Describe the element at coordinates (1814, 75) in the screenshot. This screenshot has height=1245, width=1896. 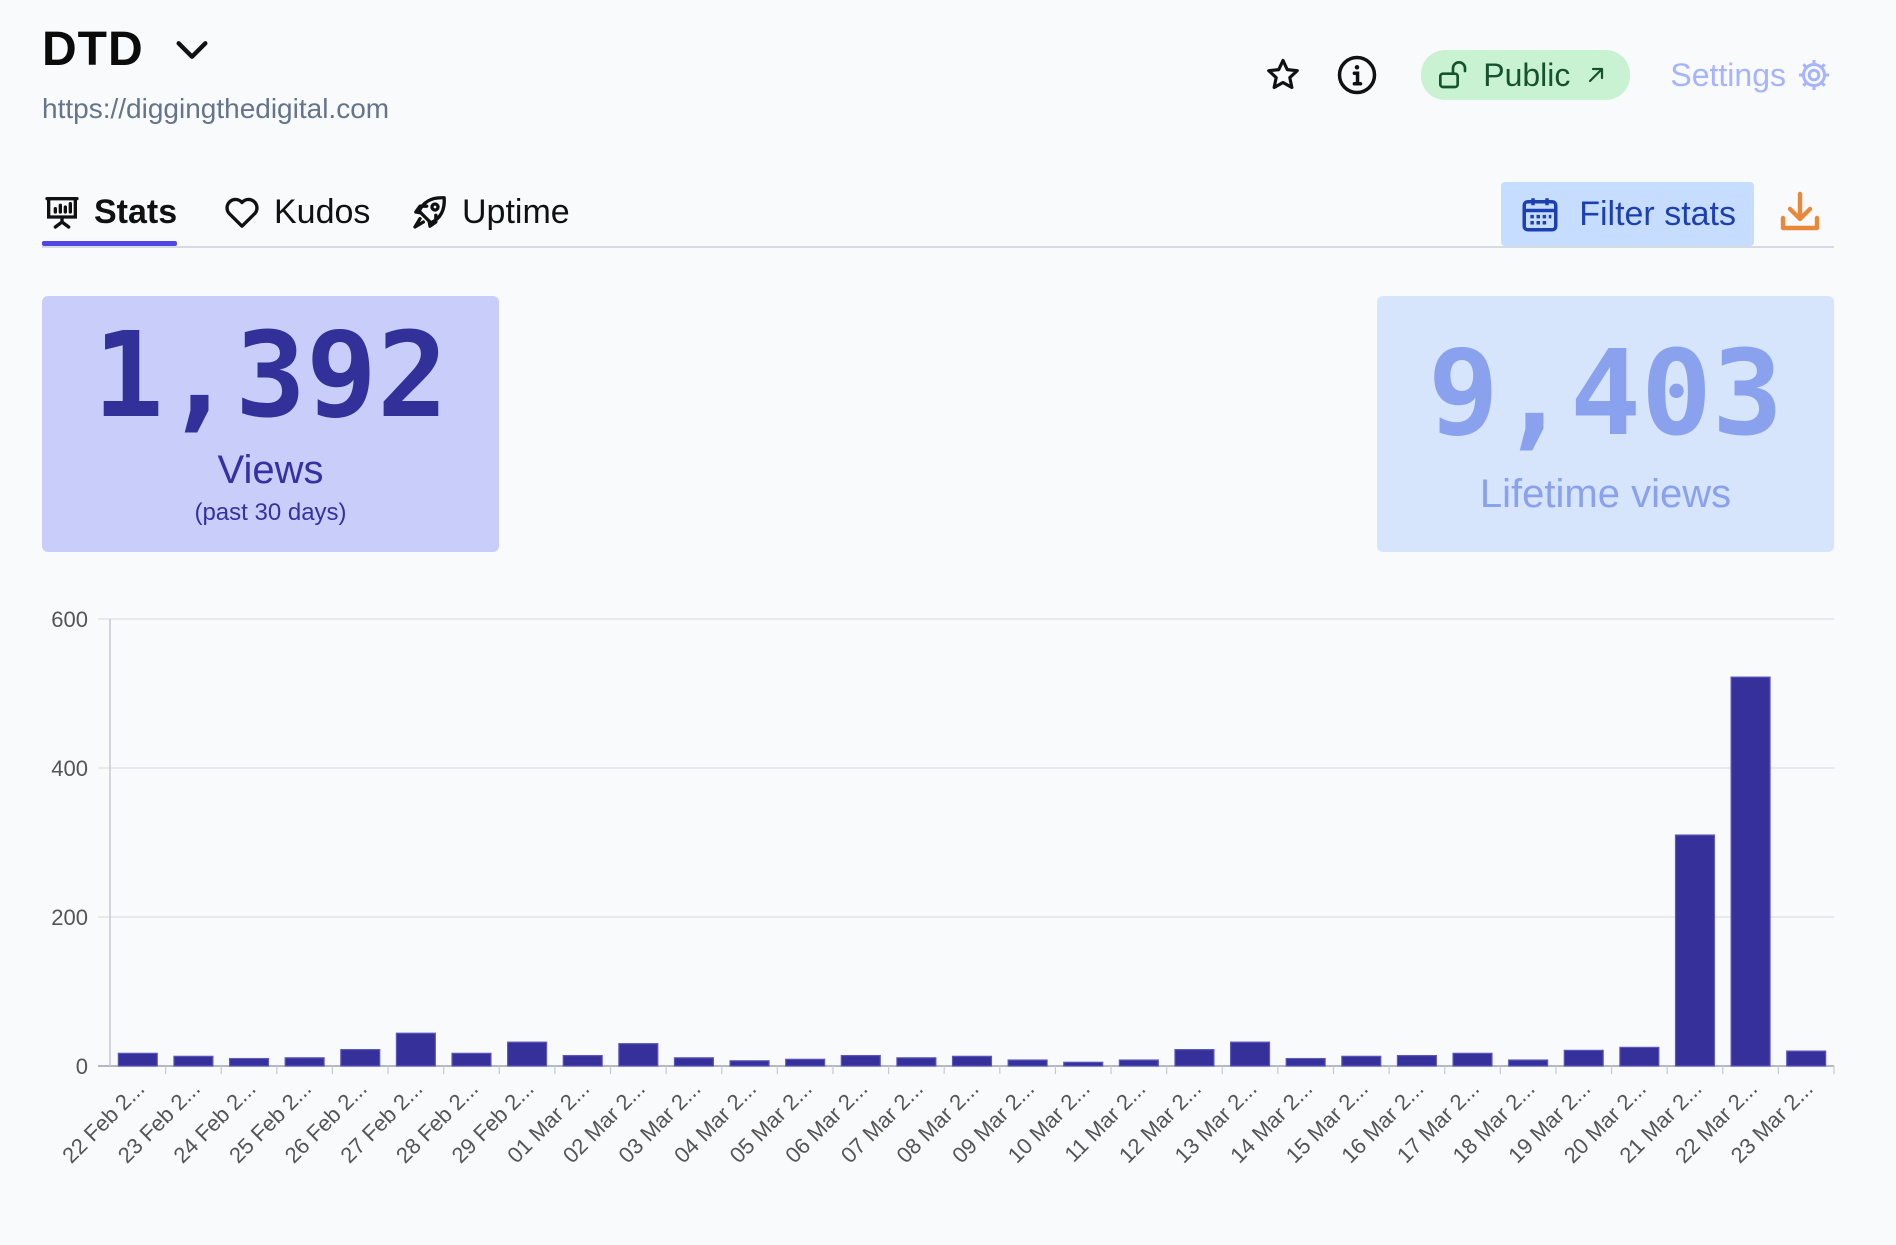
I see `gear-icon` at that location.